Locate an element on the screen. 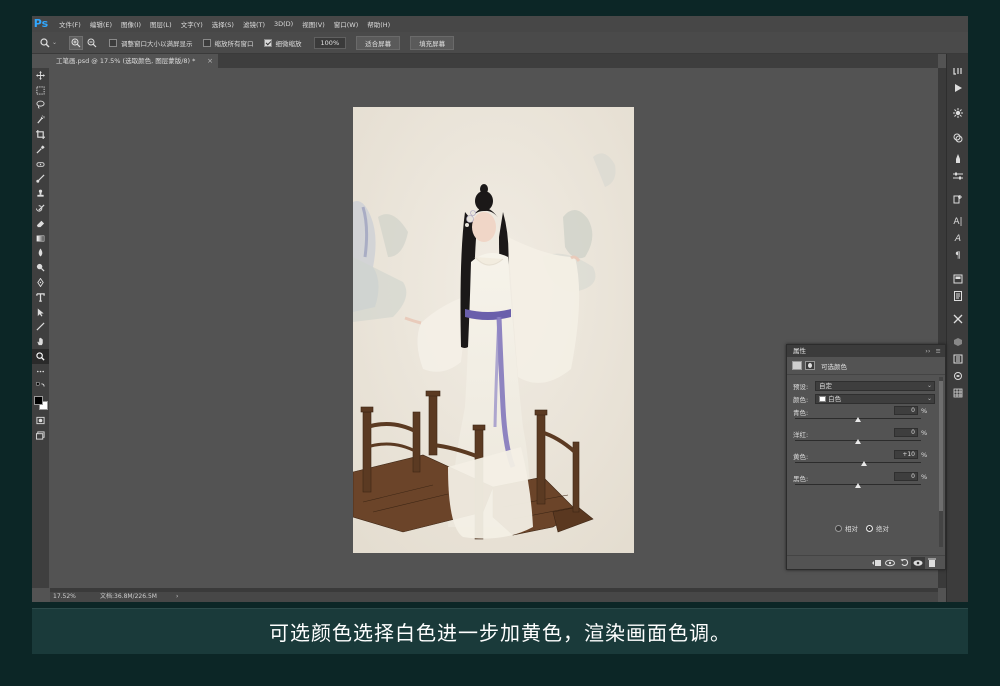 The width and height of the screenshot is (1000, 686). properties-tab: 属性 is located at coordinates (799, 351).